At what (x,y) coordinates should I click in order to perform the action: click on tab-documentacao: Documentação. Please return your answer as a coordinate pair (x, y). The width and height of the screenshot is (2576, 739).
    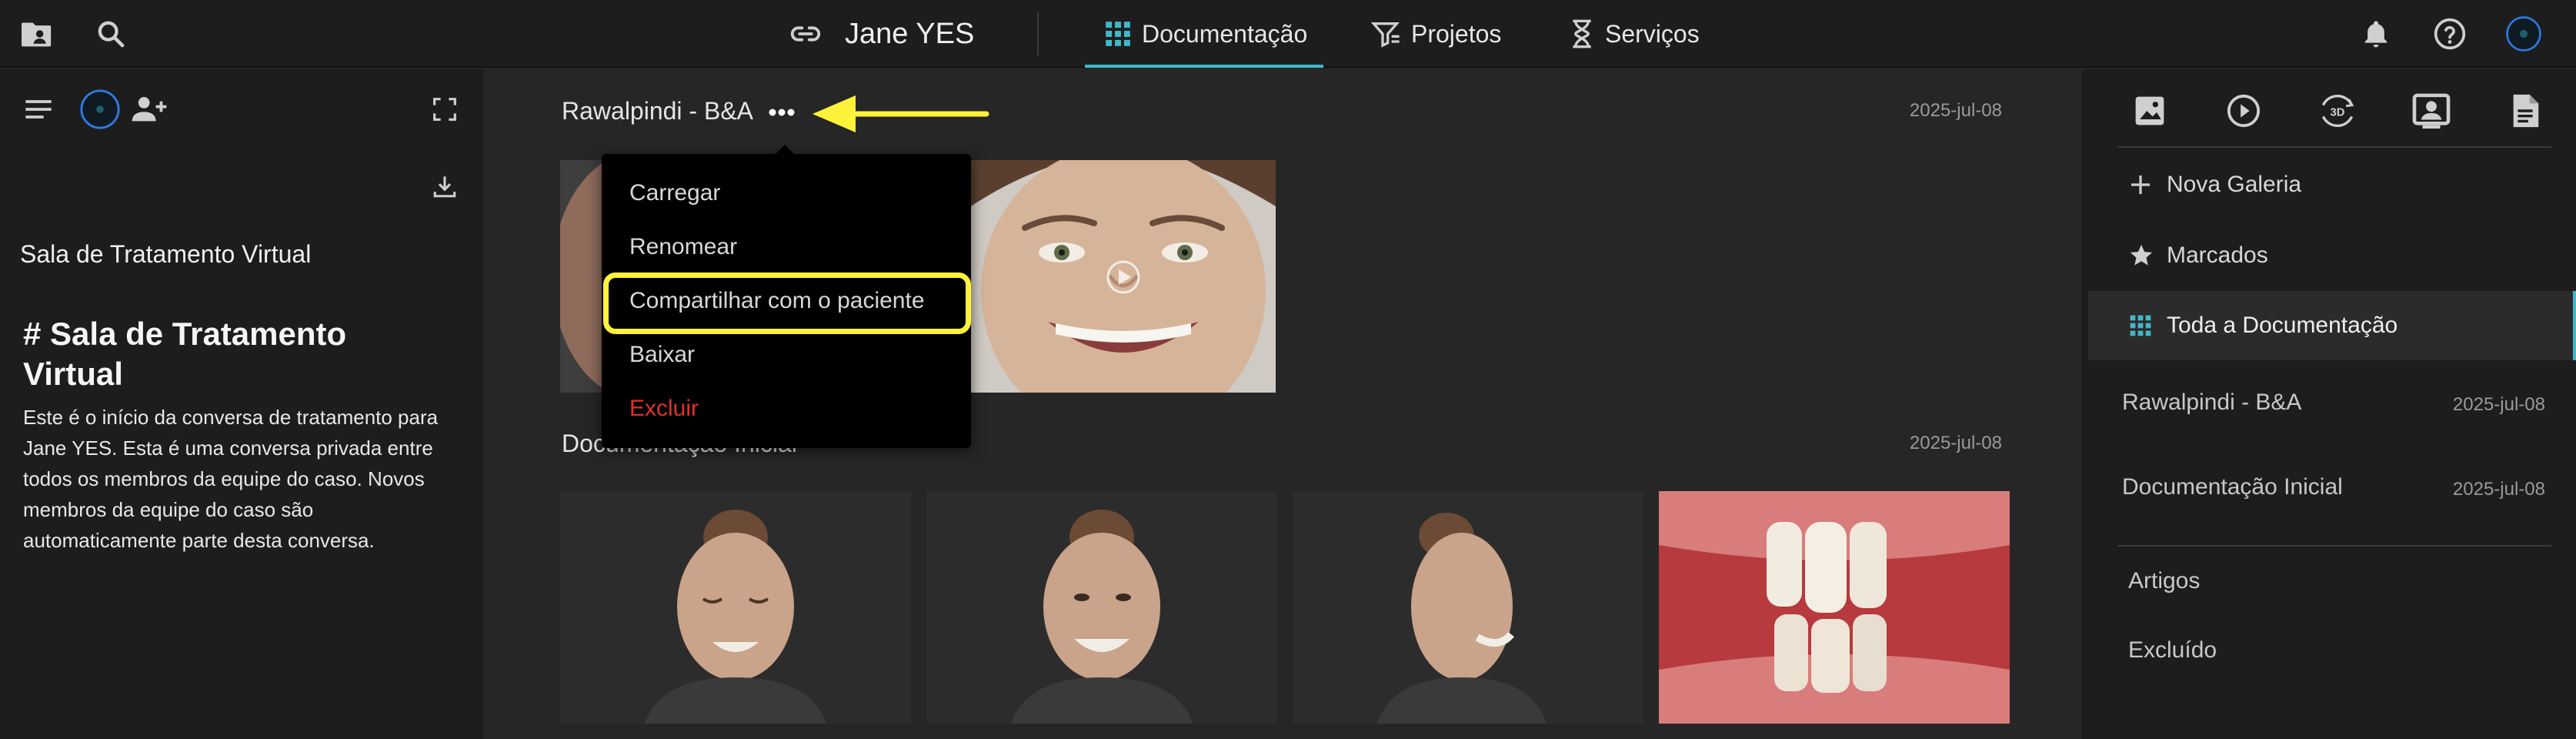
    Looking at the image, I should click on (1205, 34).